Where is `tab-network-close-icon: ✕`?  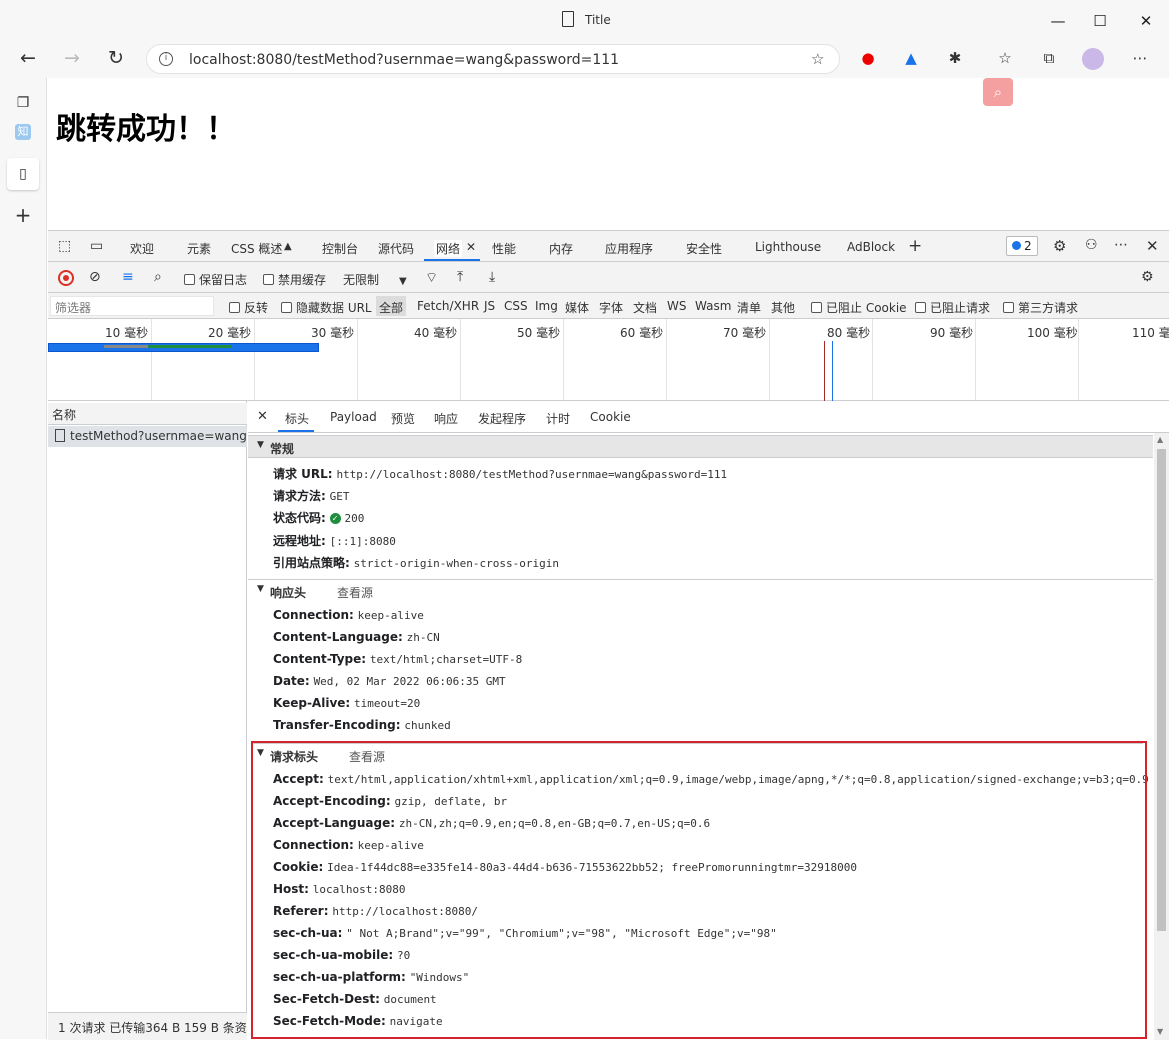
tab-network-close-icon: ✕ is located at coordinates (471, 247).